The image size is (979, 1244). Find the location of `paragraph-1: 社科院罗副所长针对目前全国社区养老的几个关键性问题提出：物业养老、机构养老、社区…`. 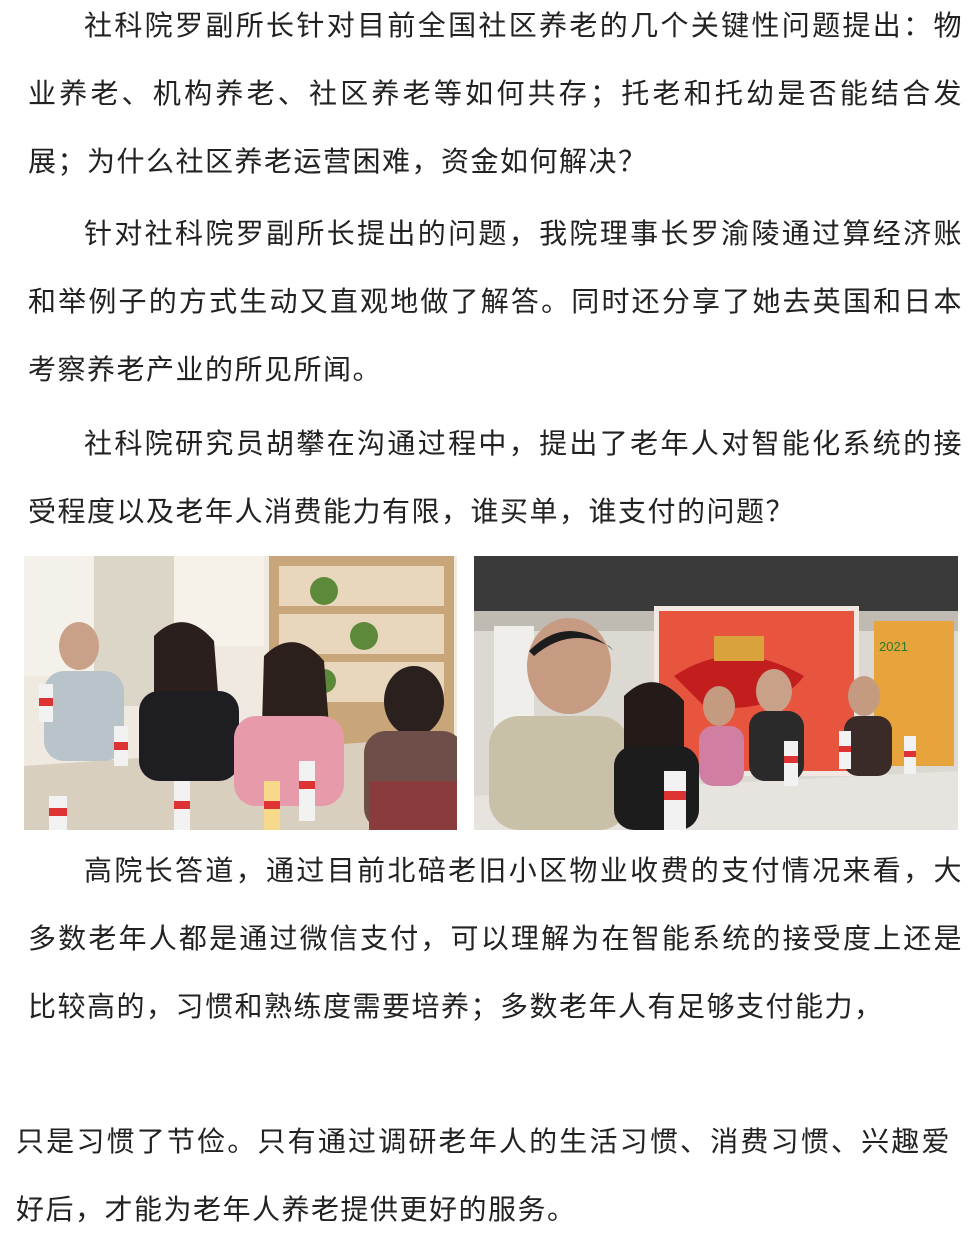

paragraph-1: 社科院罗副所长针对目前全国社区养老的几个关键性问题提出：物业养老、机构养老、社区… is located at coordinates (495, 93).